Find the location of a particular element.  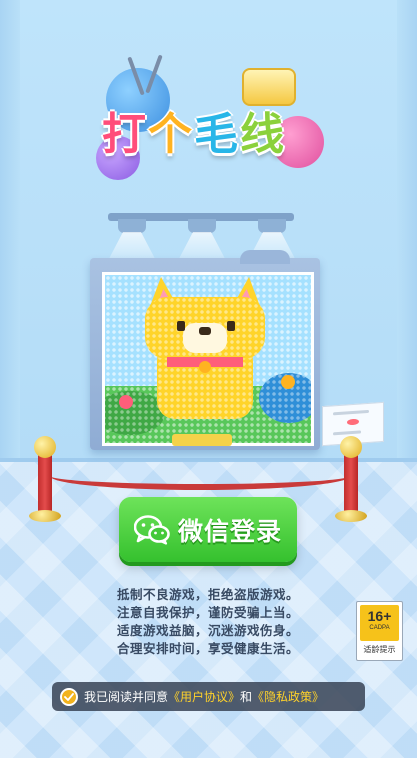

easel-stand is located at coordinates (202, 440).